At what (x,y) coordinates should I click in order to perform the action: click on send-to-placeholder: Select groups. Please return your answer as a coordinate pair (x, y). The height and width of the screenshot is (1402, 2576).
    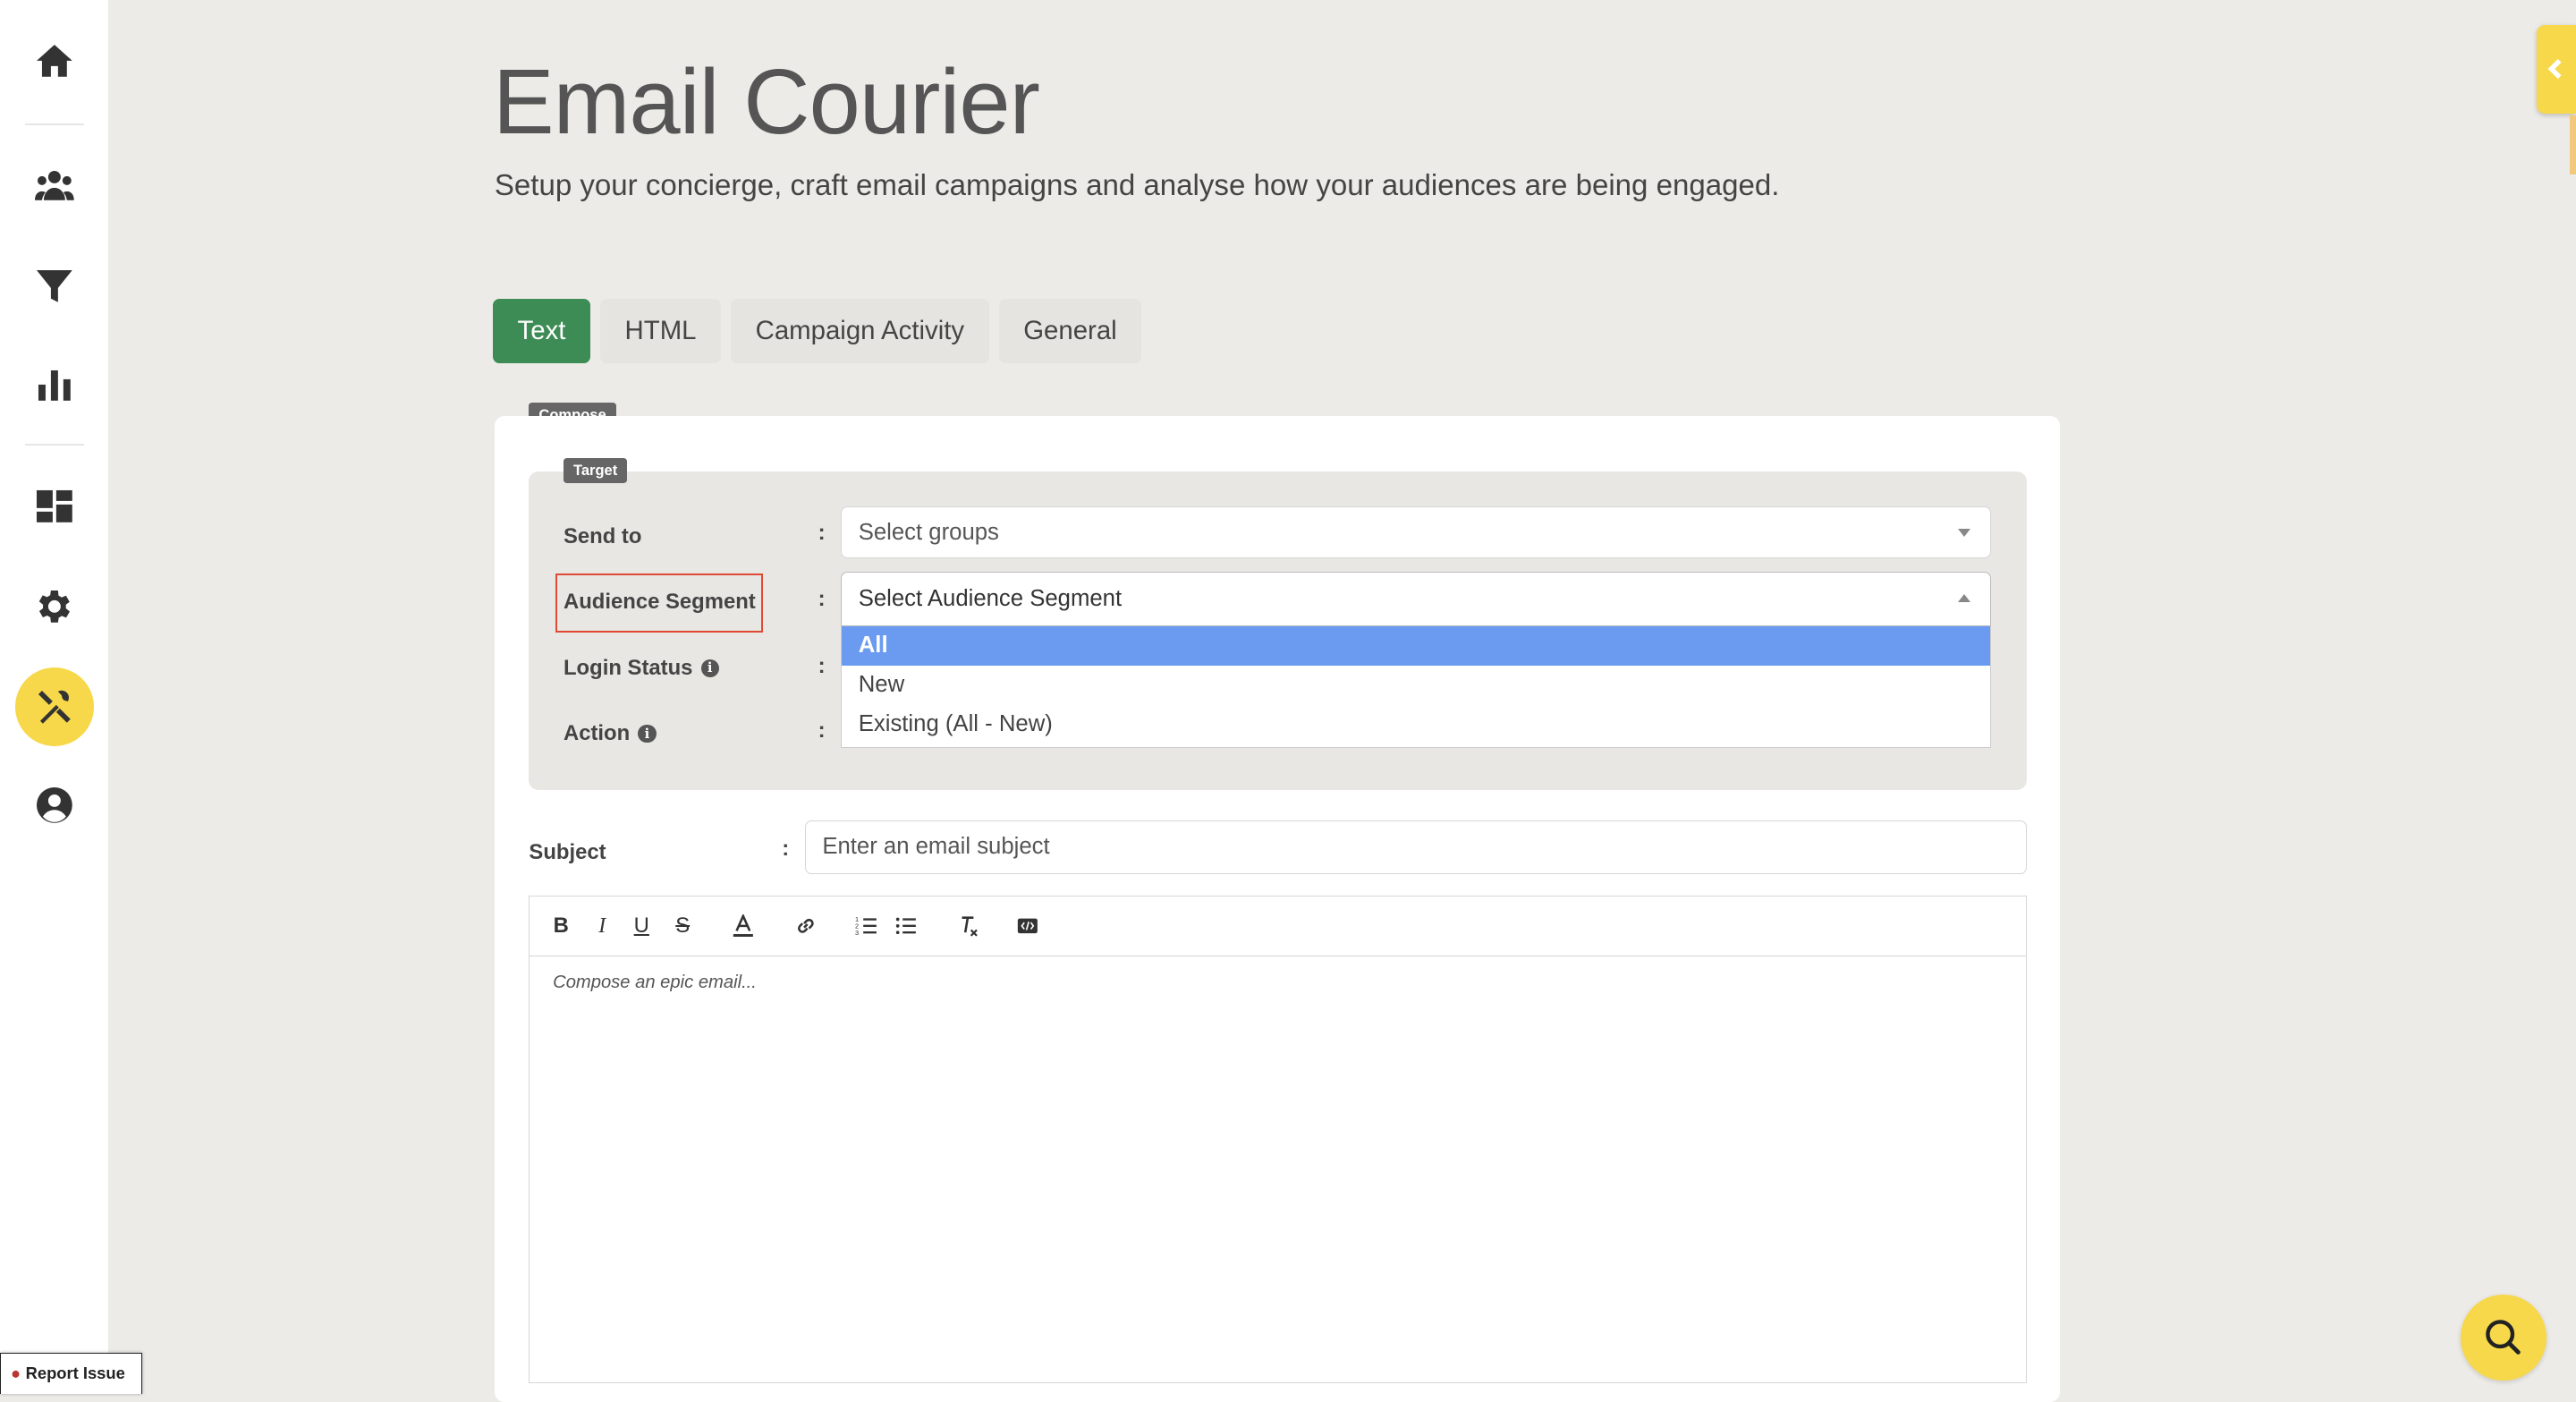
    Looking at the image, I should click on (928, 532).